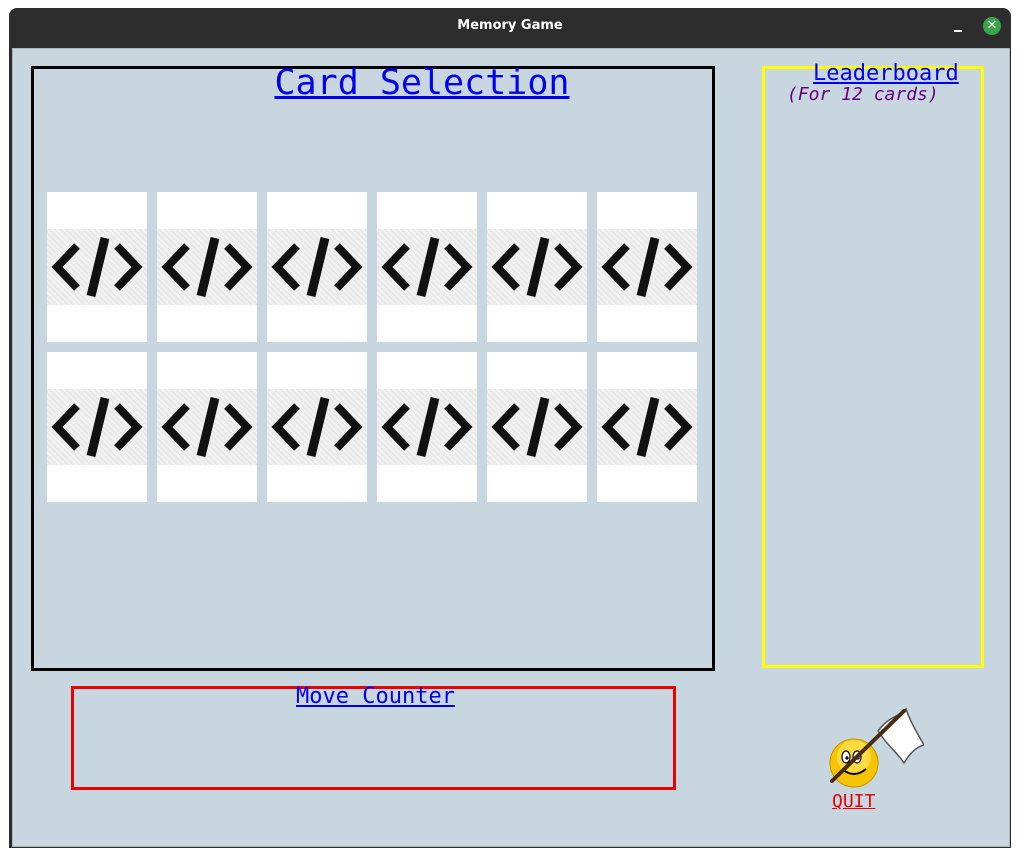  What do you see at coordinates (863, 94) in the screenshot?
I see `leaderboard-subtitle: (For 12 cards)` at bounding box center [863, 94].